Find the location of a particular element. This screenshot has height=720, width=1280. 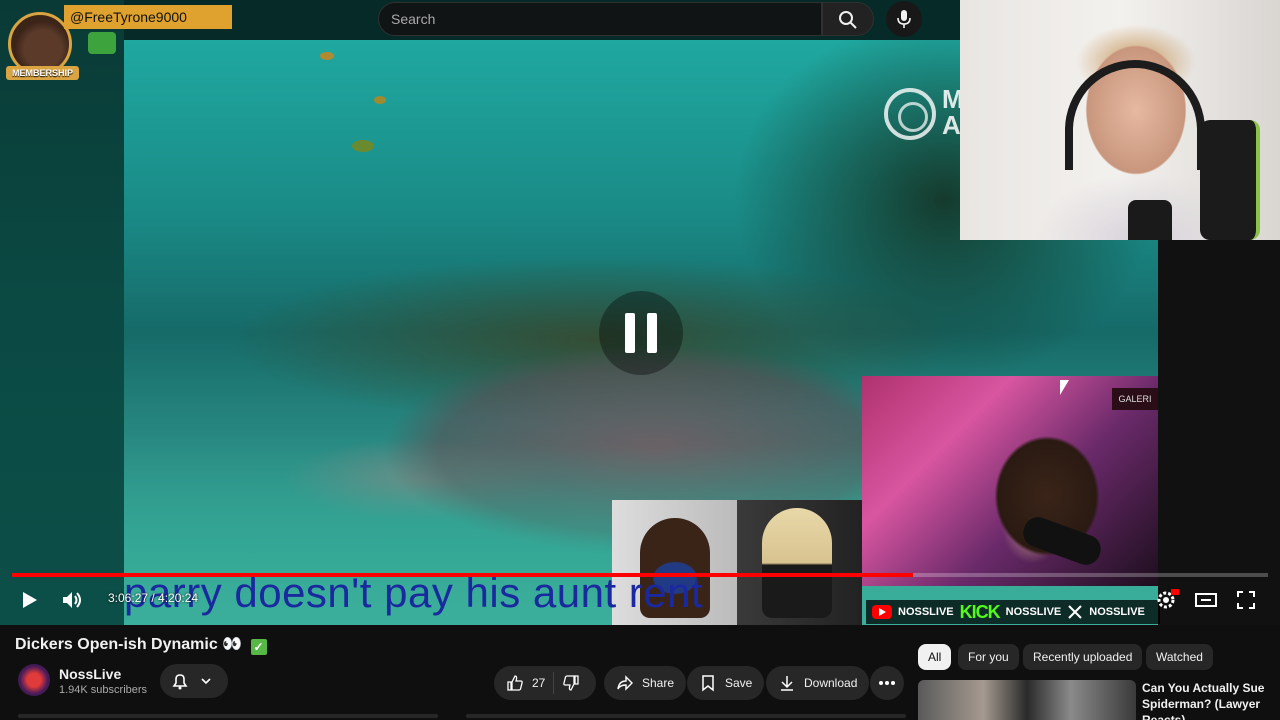

kick-handle: NOSSLIVE is located at coordinates (1033, 612).